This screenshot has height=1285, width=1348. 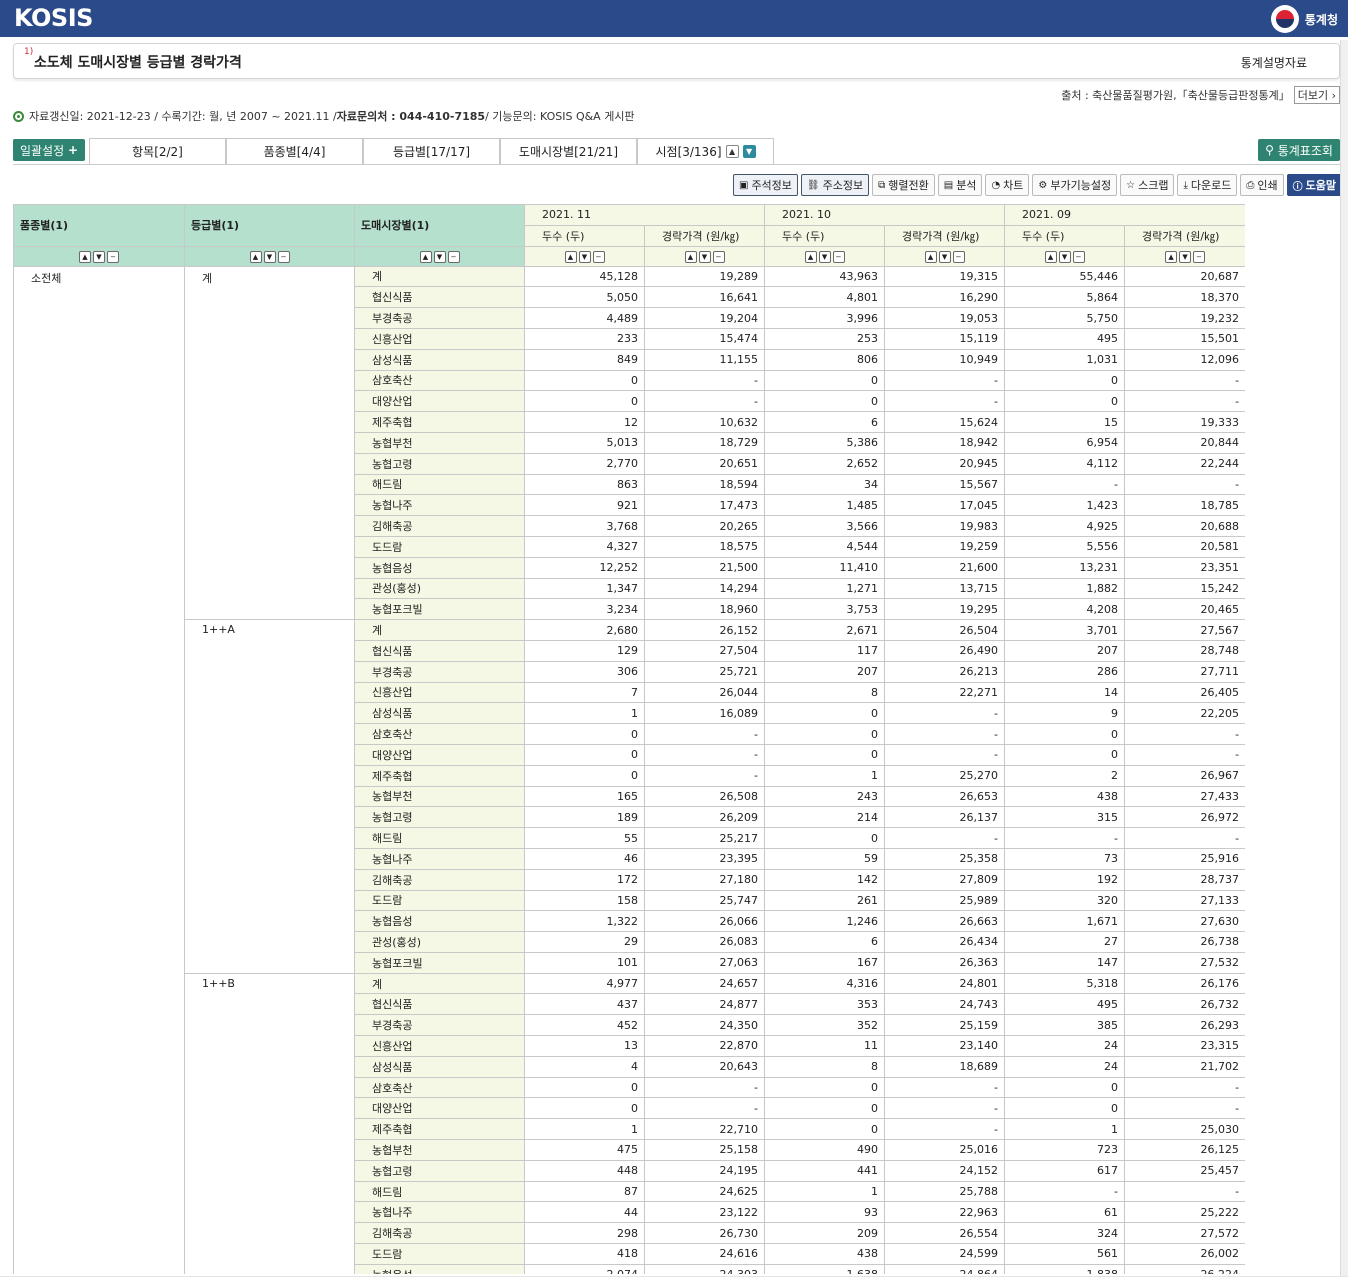 What do you see at coordinates (1316, 95) in the screenshot?
I see `more-button: 더보기 ›` at bounding box center [1316, 95].